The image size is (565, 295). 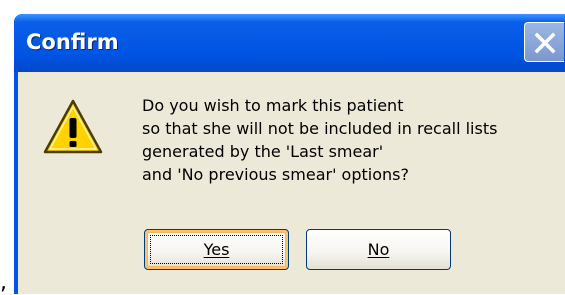 What do you see at coordinates (72, 42) in the screenshot?
I see `dialog-title: Confirm` at bounding box center [72, 42].